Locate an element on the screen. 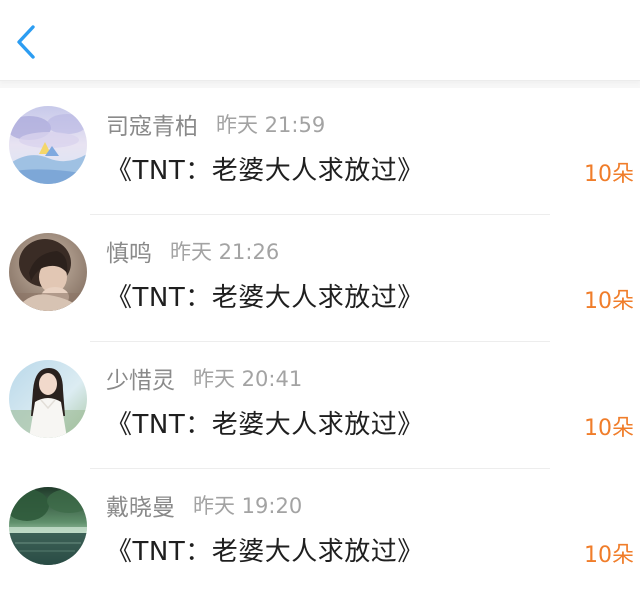  user-name: 少惜灵 is located at coordinates (140, 378).